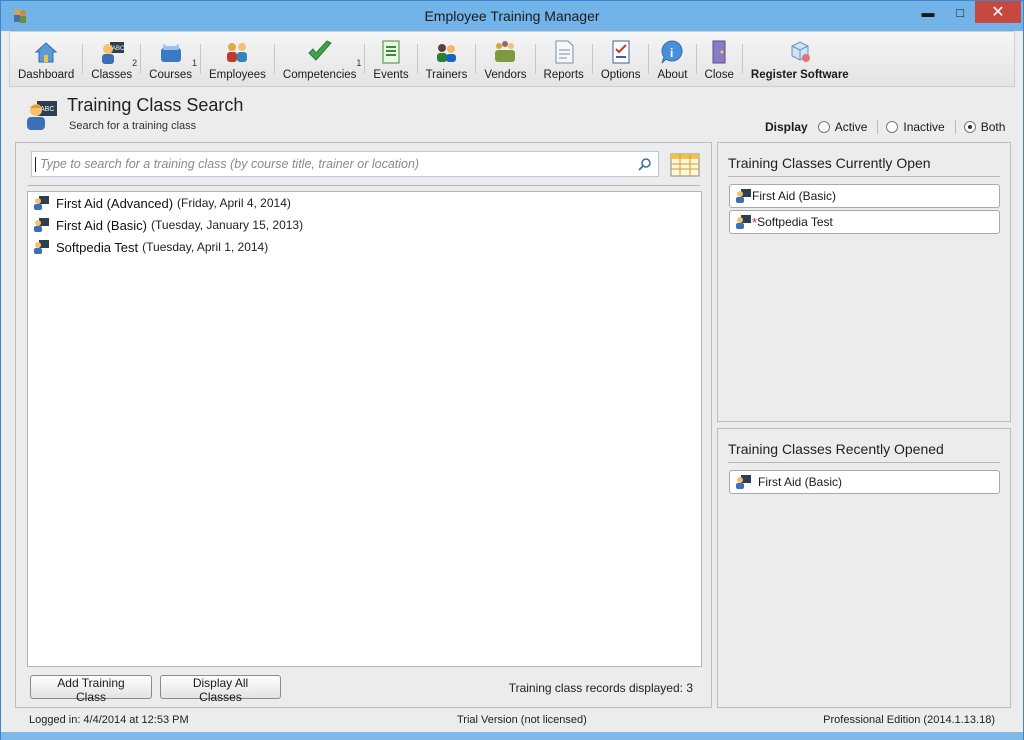 This screenshot has height=740, width=1024. Describe the element at coordinates (46, 52) in the screenshot. I see `house-icon` at that location.